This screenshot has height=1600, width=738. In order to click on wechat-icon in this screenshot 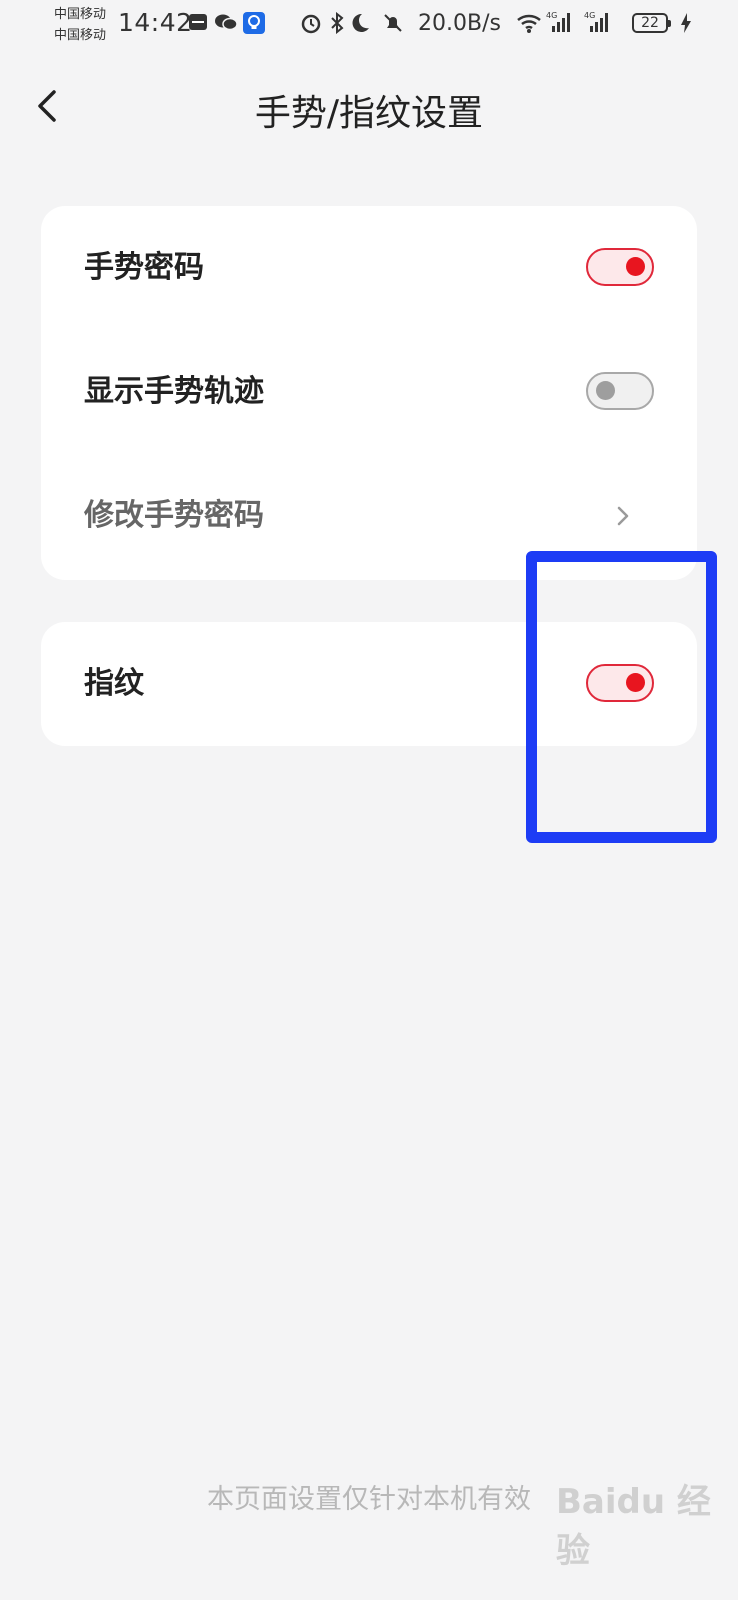, I will do `click(226, 22)`.